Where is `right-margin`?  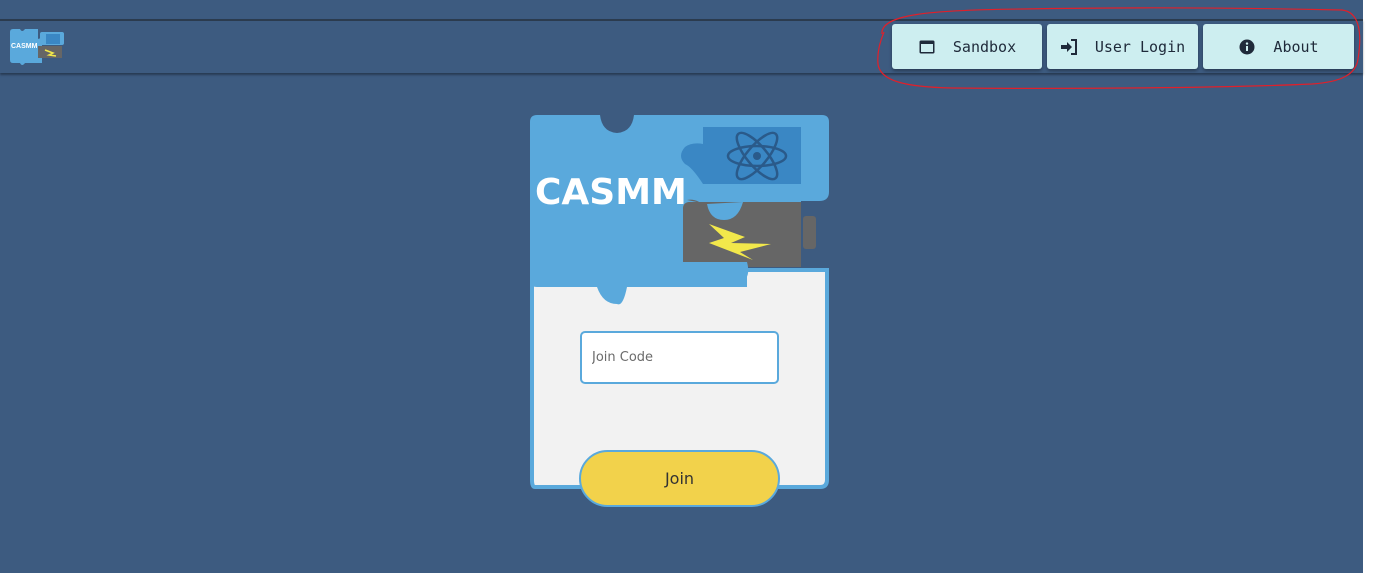
right-margin is located at coordinates (1369, 286).